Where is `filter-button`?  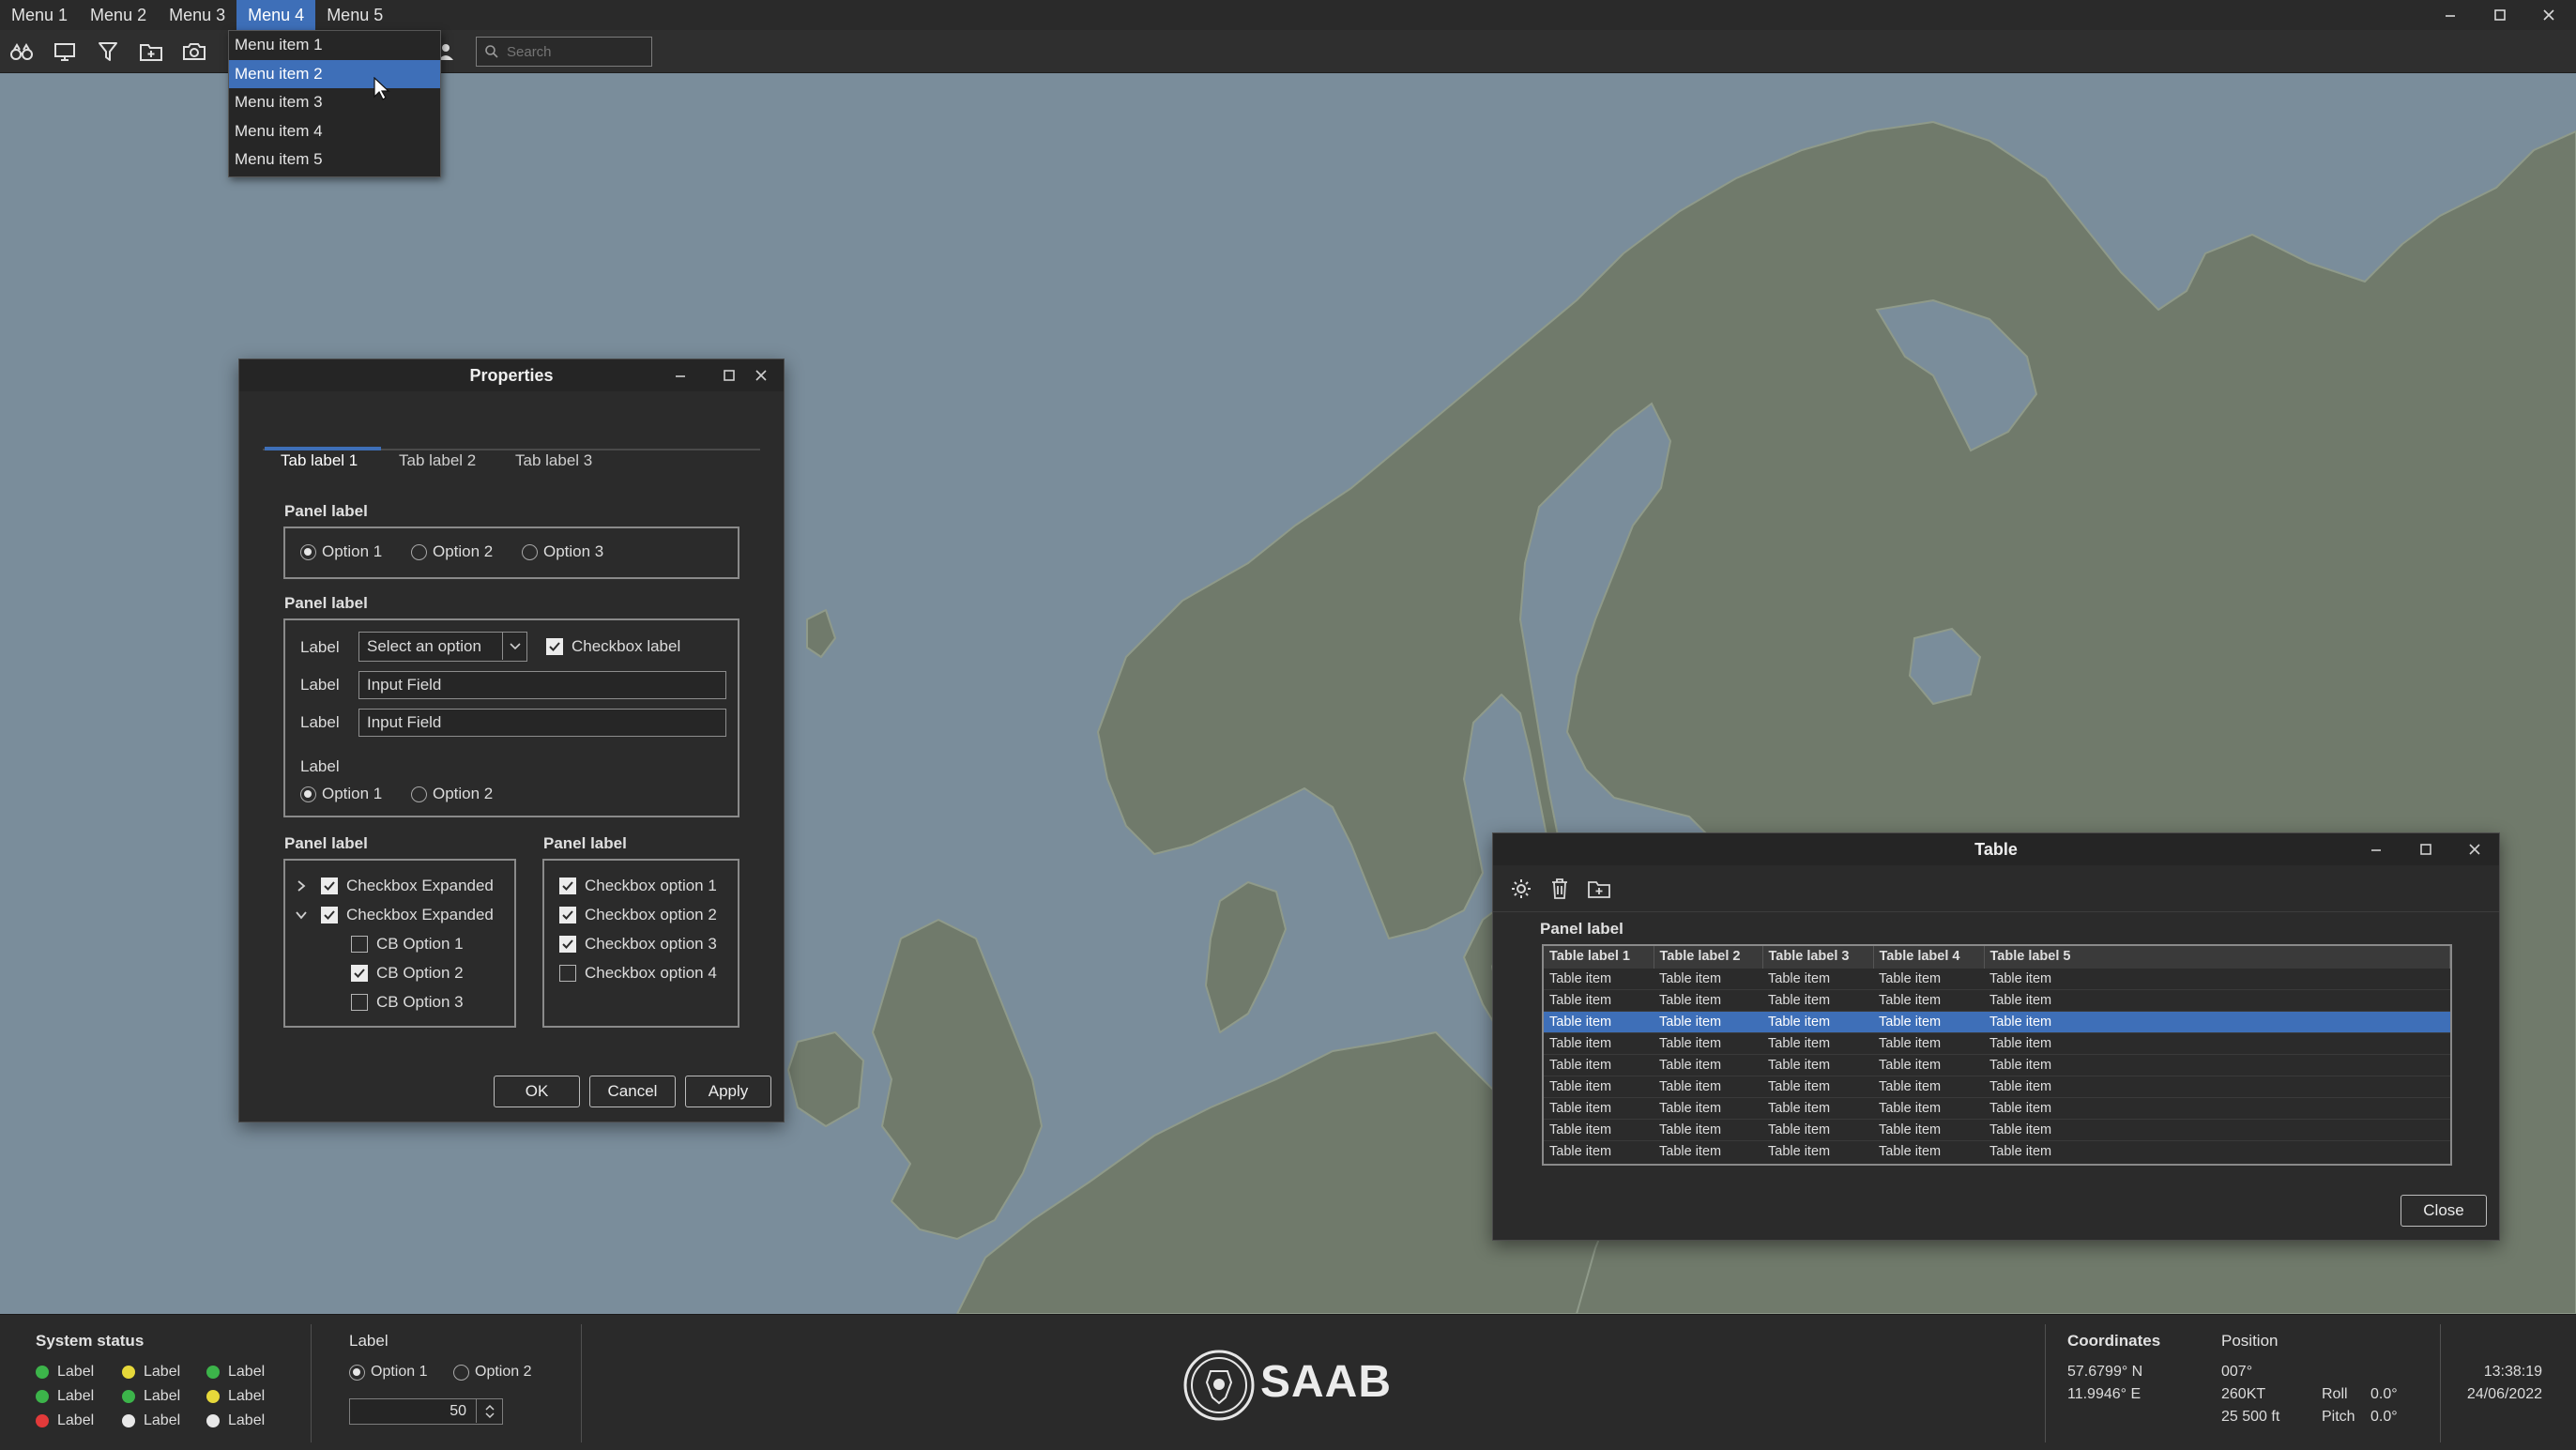 filter-button is located at coordinates (108, 52).